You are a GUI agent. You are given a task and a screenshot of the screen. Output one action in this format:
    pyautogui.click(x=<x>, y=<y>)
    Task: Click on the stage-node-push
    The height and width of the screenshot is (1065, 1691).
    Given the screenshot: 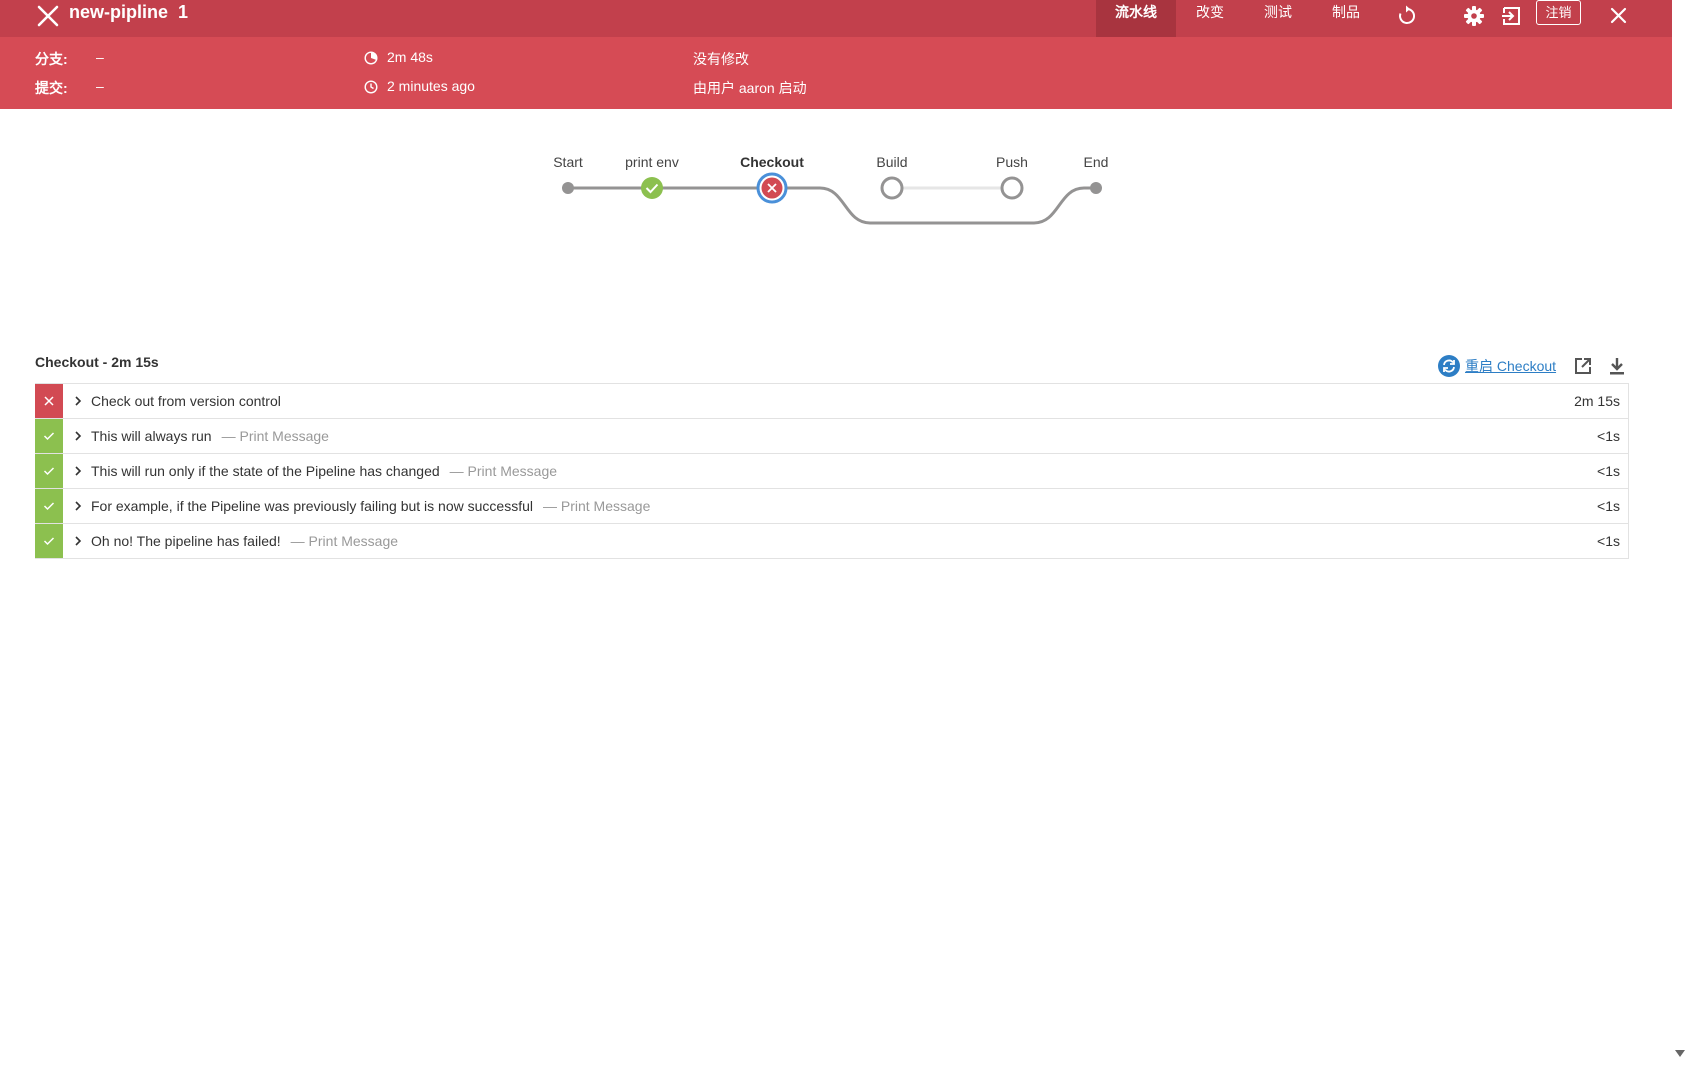 What is the action you would take?
    pyautogui.click(x=1012, y=188)
    